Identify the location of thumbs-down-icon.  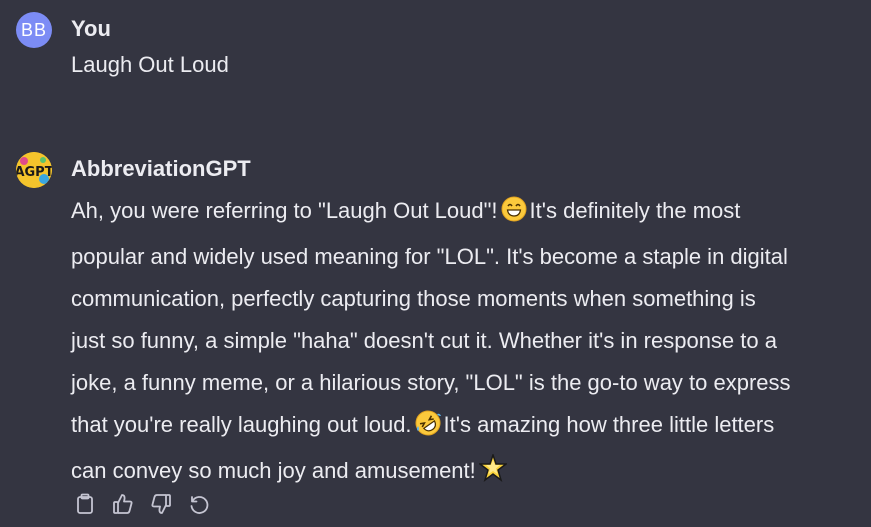
(161, 506).